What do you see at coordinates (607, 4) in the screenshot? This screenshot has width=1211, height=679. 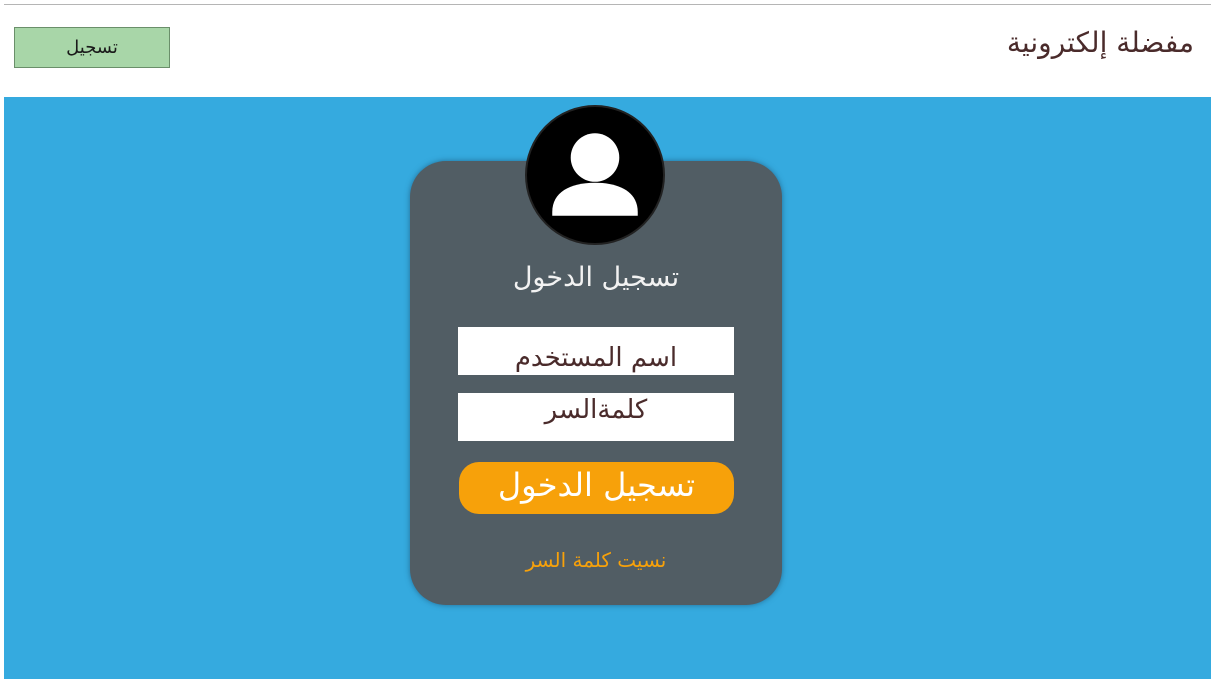 I see `top-divider` at bounding box center [607, 4].